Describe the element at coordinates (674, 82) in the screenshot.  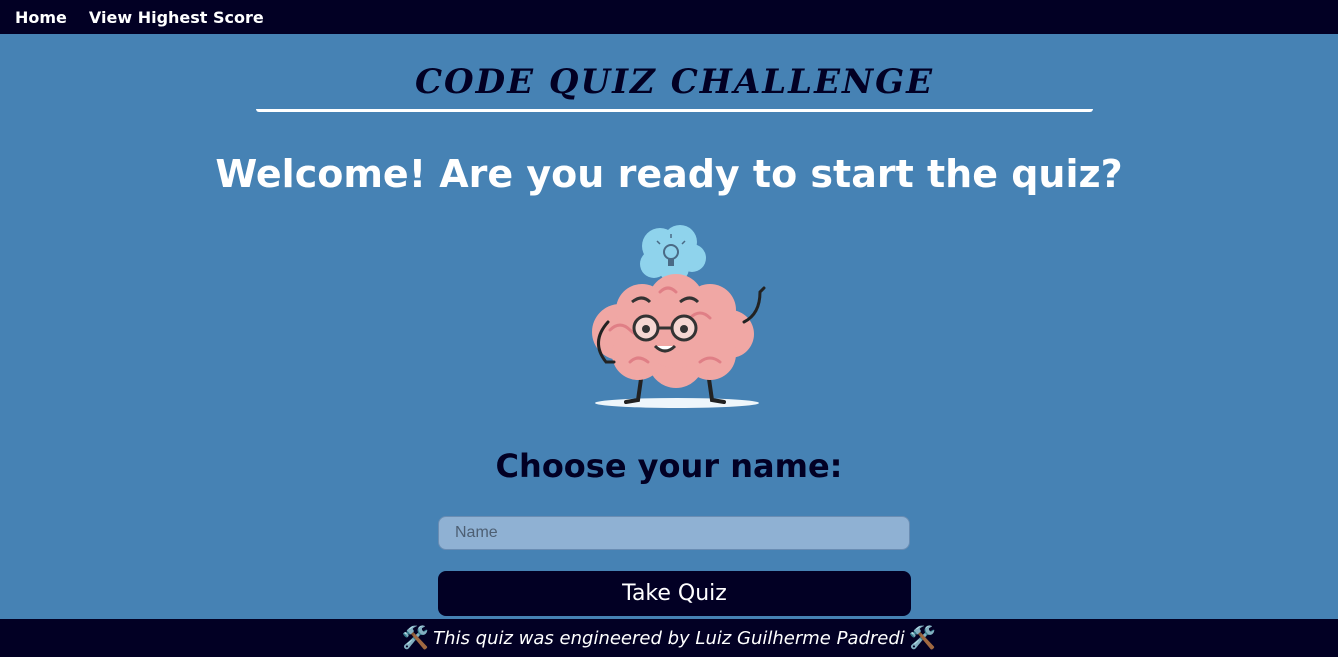
I see `app-title: CODE QUIZ CHALLENGE` at that location.